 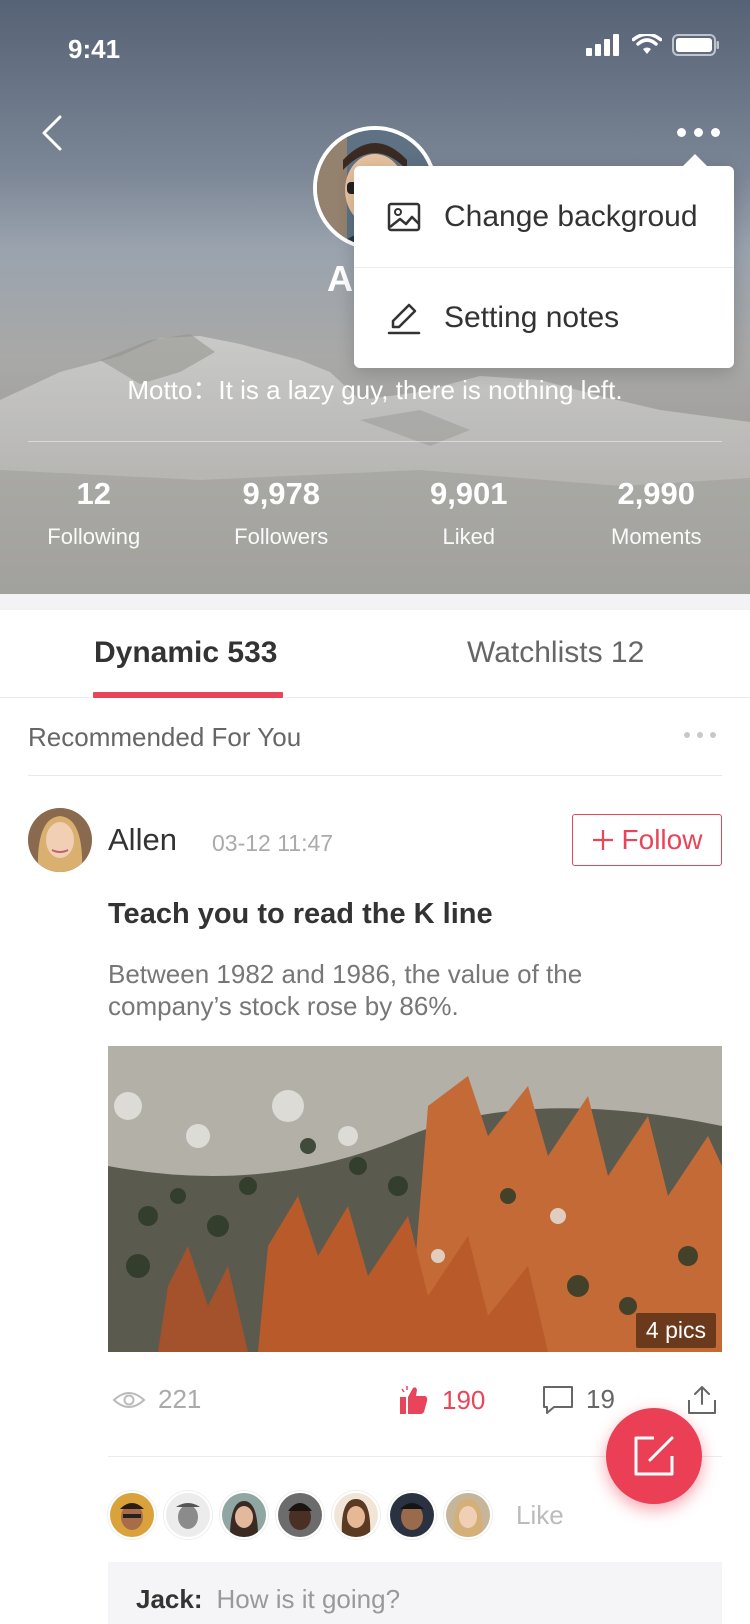 What do you see at coordinates (300, 914) in the screenshot?
I see `post-title: Teach you to read the K line` at bounding box center [300, 914].